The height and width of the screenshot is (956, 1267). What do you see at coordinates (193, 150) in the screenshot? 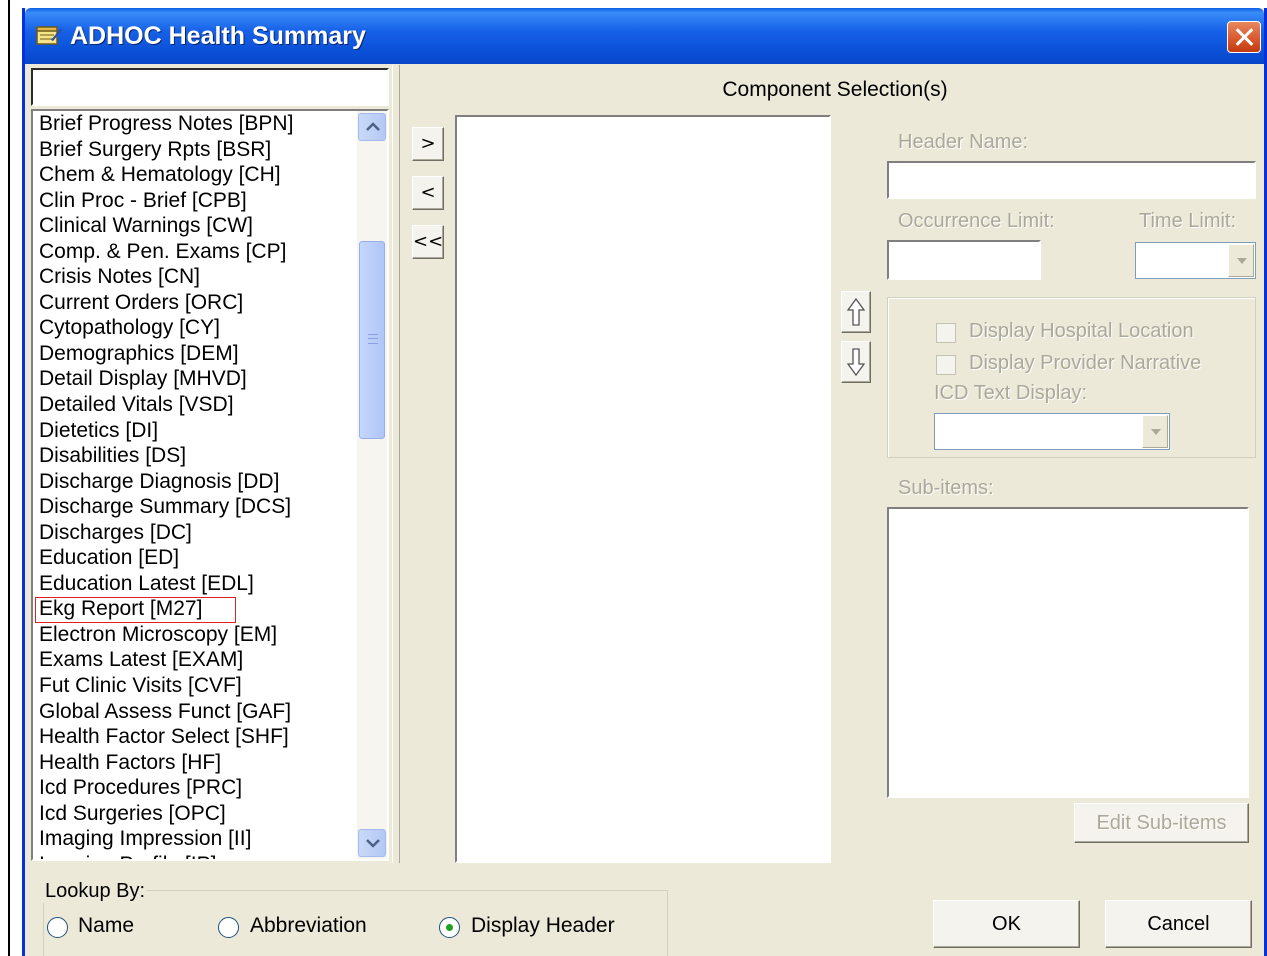
I see `list-item: Brief Surgery Rpts [BSR]` at bounding box center [193, 150].